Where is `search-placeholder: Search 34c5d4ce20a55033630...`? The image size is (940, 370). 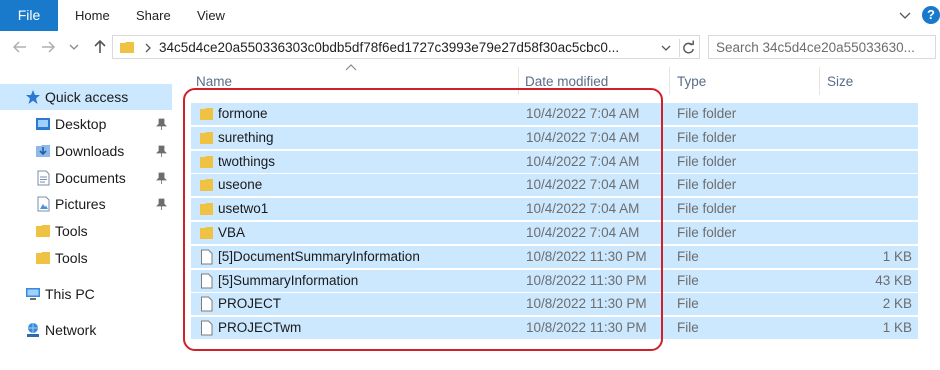 search-placeholder: Search 34c5d4ce20a55033630... is located at coordinates (815, 47).